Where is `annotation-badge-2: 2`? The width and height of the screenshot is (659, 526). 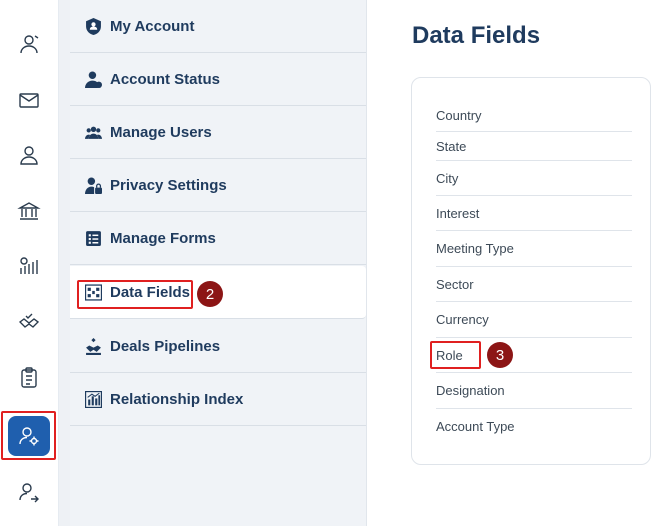 annotation-badge-2: 2 is located at coordinates (210, 294).